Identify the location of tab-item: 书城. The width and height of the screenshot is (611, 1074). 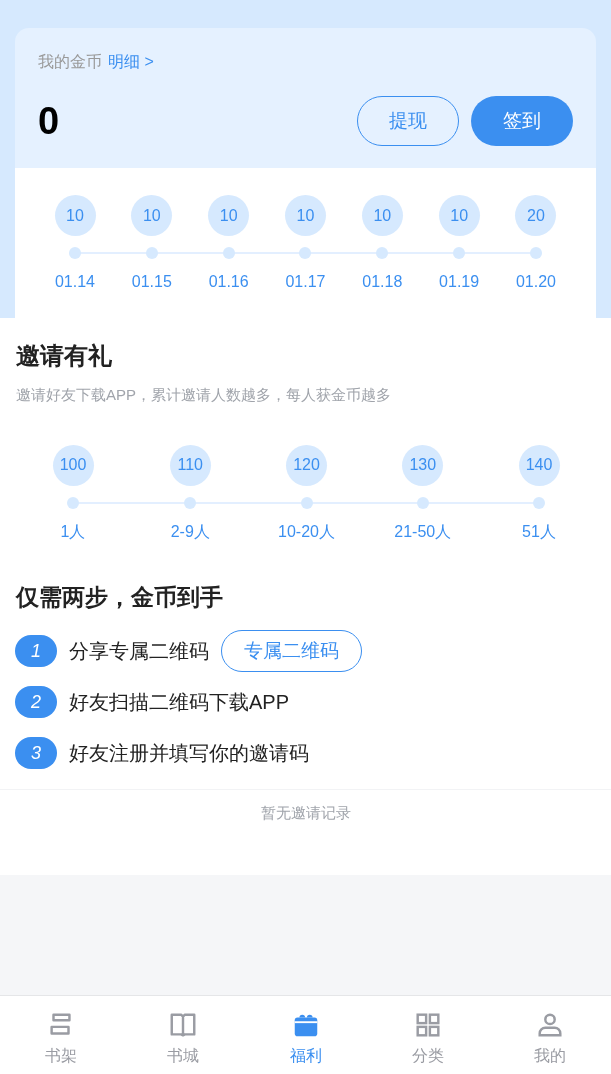
(183, 1035).